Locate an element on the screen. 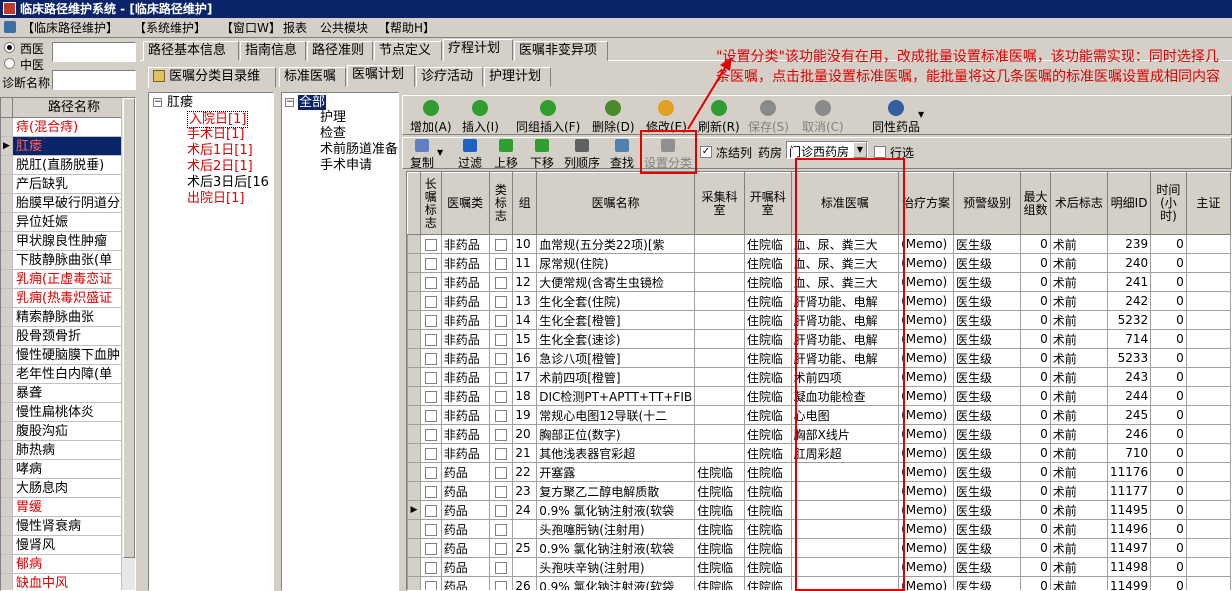 Image resolution: width=1232 pixels, height=591 pixels. col-header-collect-dept: 采集科室 is located at coordinates (719, 203).